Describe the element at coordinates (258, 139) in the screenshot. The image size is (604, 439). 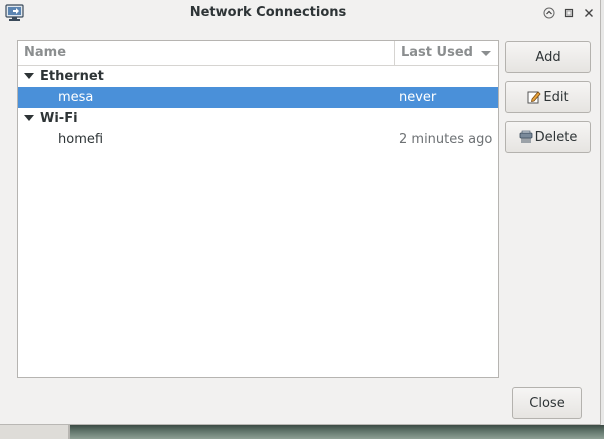
I see `connection-row-homefi: homefi 2 minutes ago` at that location.